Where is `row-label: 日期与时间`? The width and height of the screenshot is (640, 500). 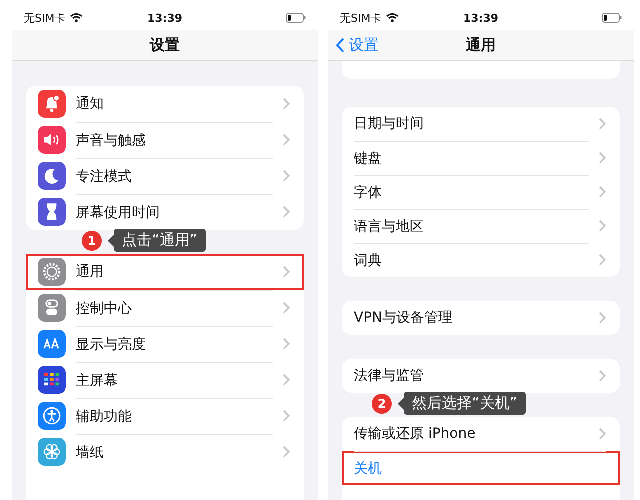
row-label: 日期与时间 is located at coordinates (389, 124).